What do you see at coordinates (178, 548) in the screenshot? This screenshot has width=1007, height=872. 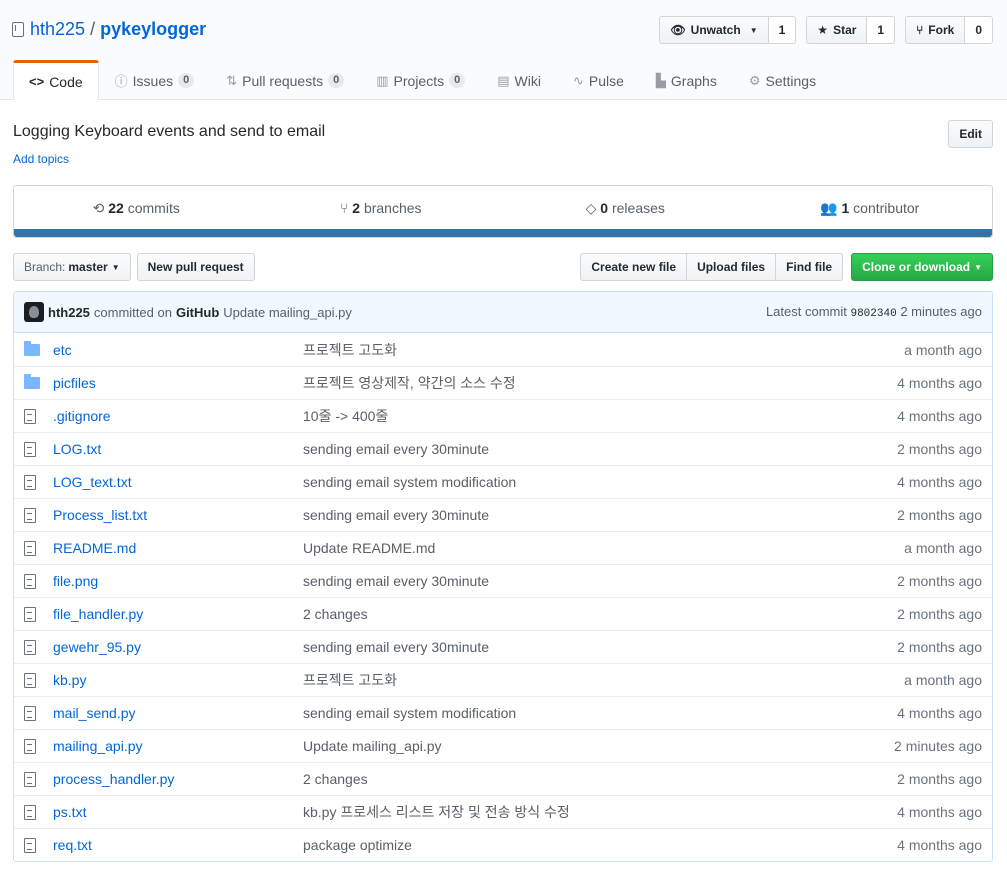 I see `file-name-link: README.md` at bounding box center [178, 548].